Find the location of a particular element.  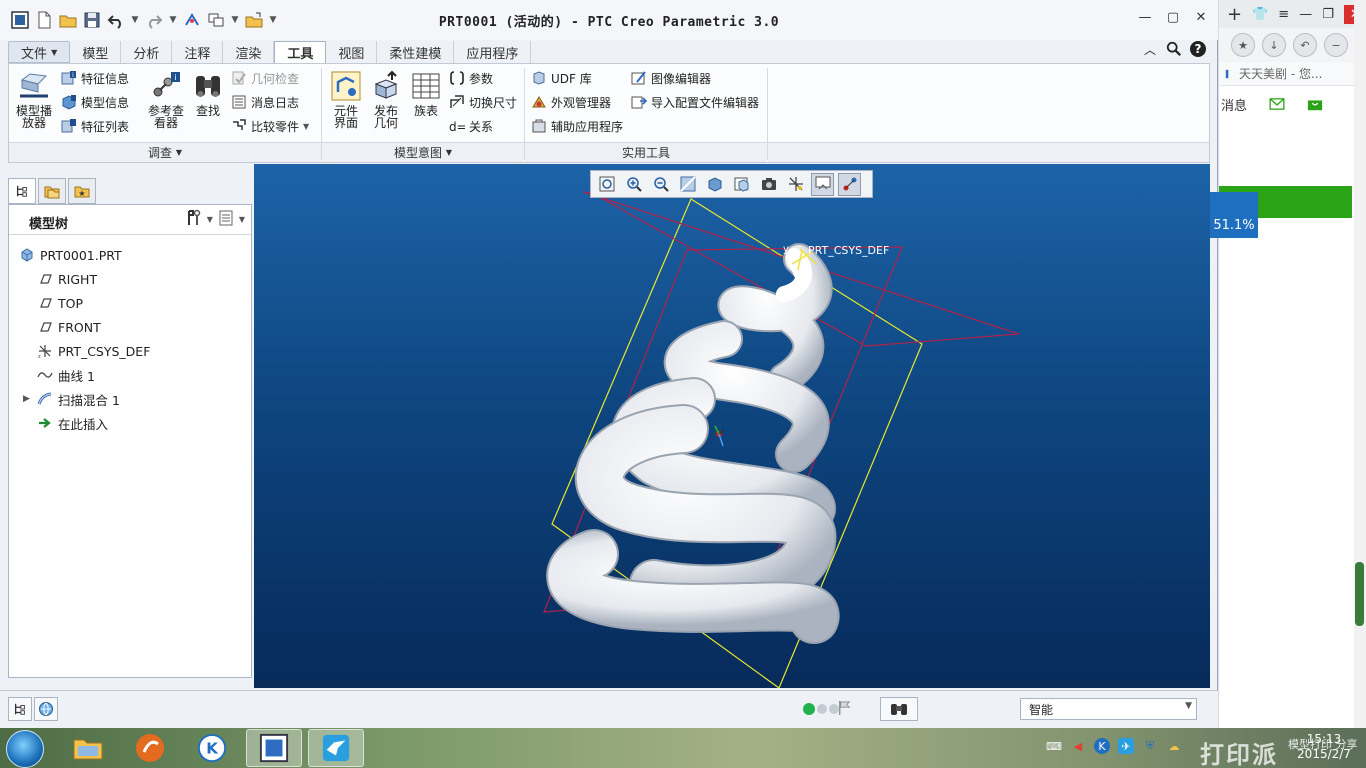

udf-library-button: UDF 库 is located at coordinates (561, 78).